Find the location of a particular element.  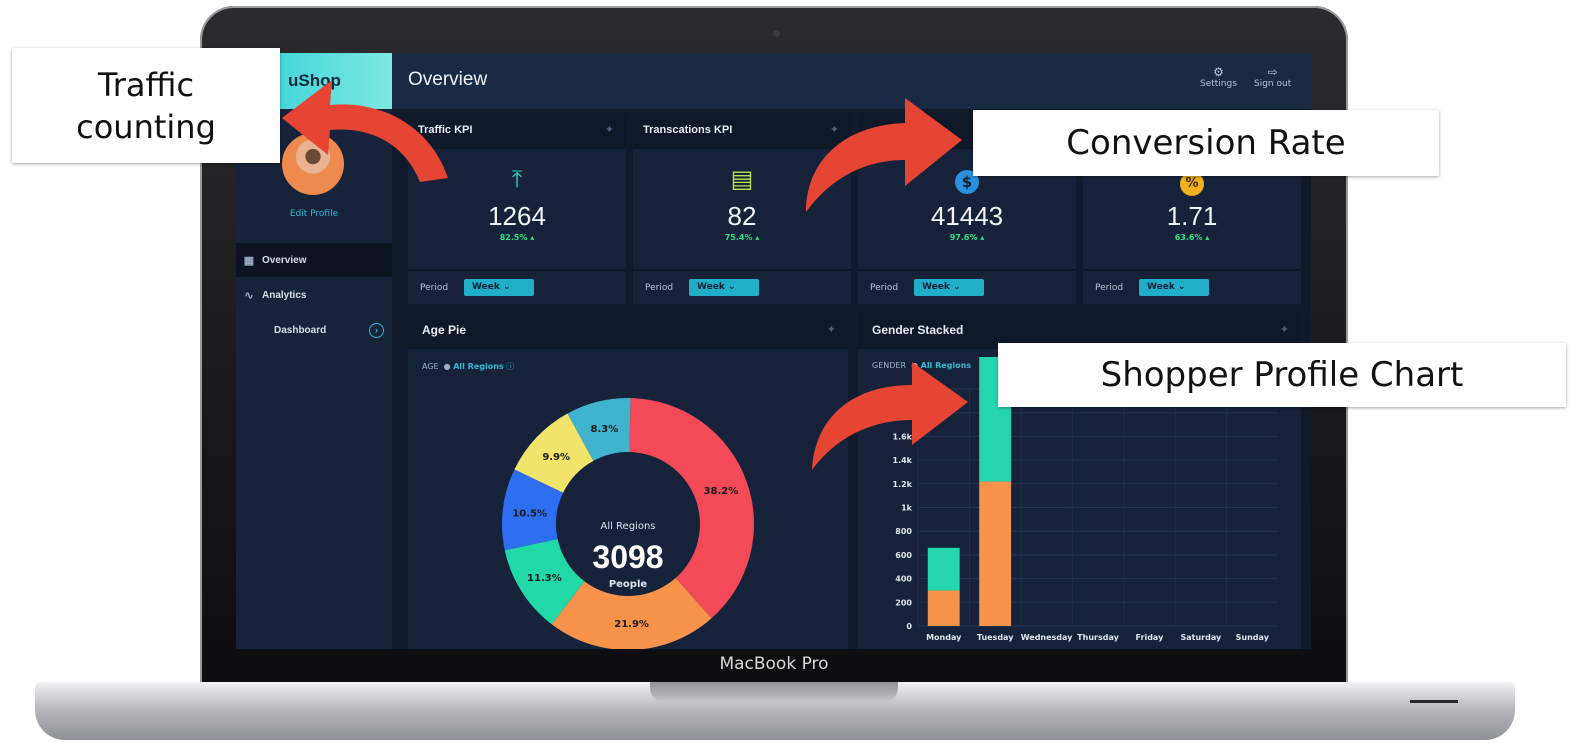

pie-slice-label: 38.2% is located at coordinates (721, 491).